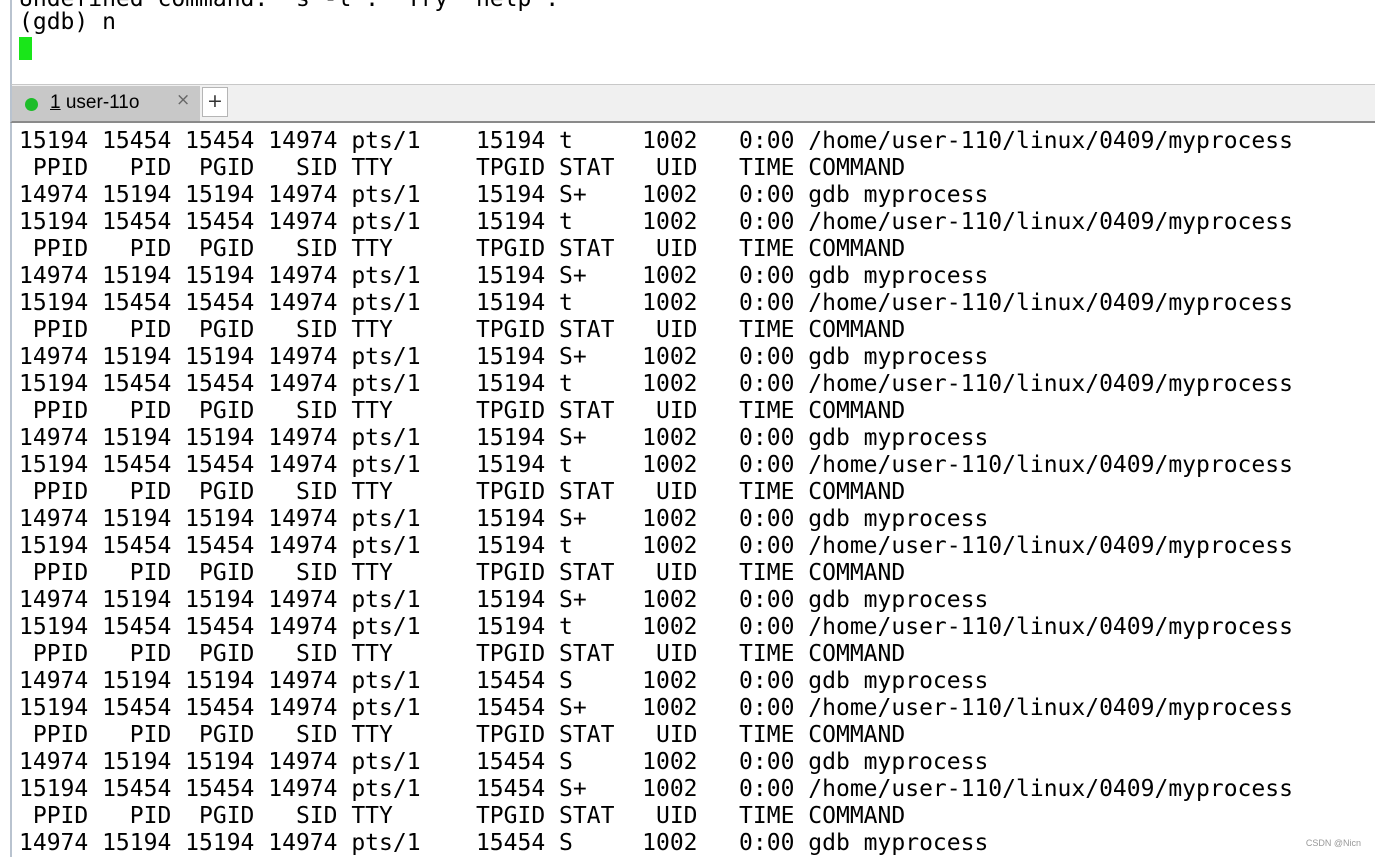 The image size is (1375, 857). I want to click on tab-session-user: 1 user-11o ×, so click(106, 103).